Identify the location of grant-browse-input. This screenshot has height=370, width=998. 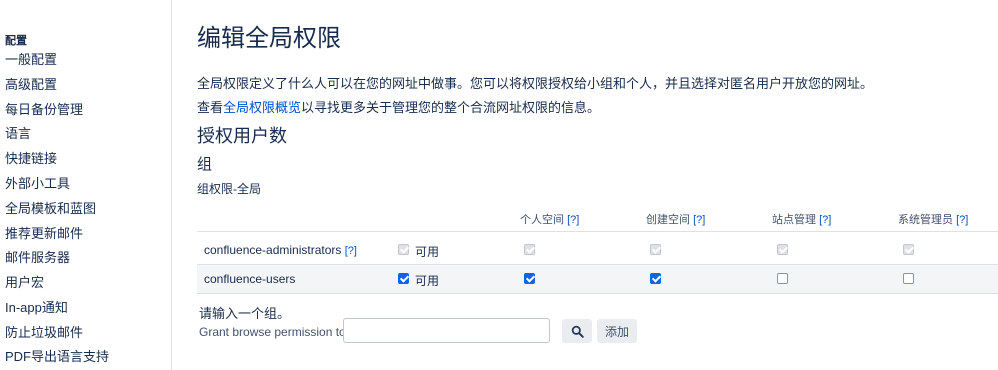
(446, 330).